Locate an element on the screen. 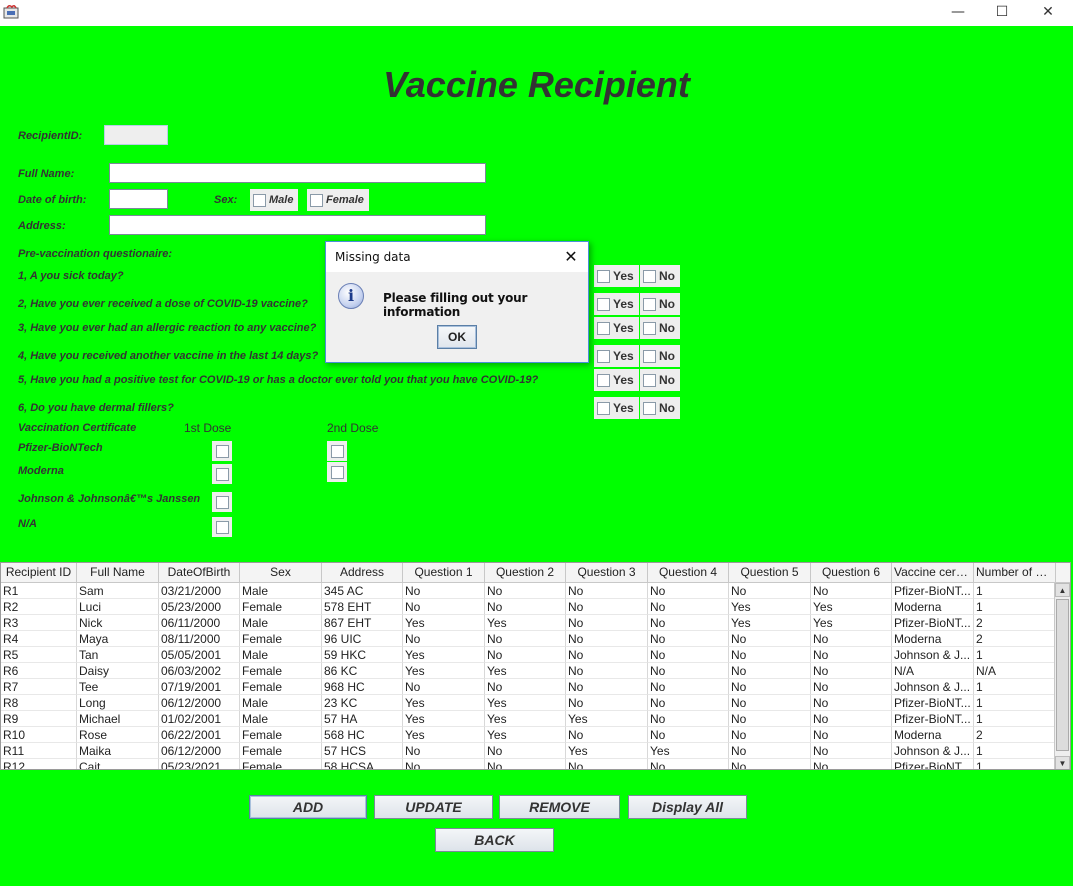  q4-yes-option: Yes is located at coordinates (616, 356).